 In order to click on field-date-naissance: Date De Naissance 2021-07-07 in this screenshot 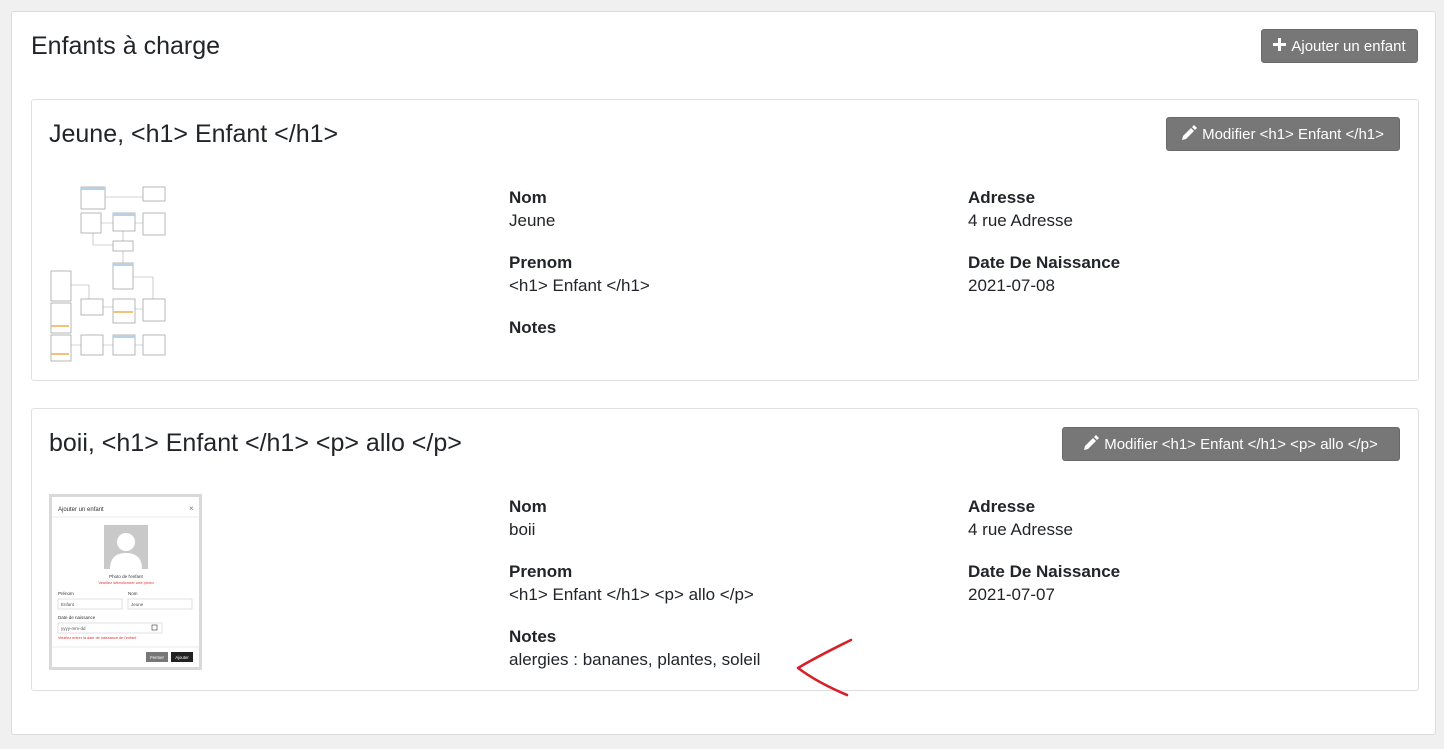, I will do `click(1044, 583)`.